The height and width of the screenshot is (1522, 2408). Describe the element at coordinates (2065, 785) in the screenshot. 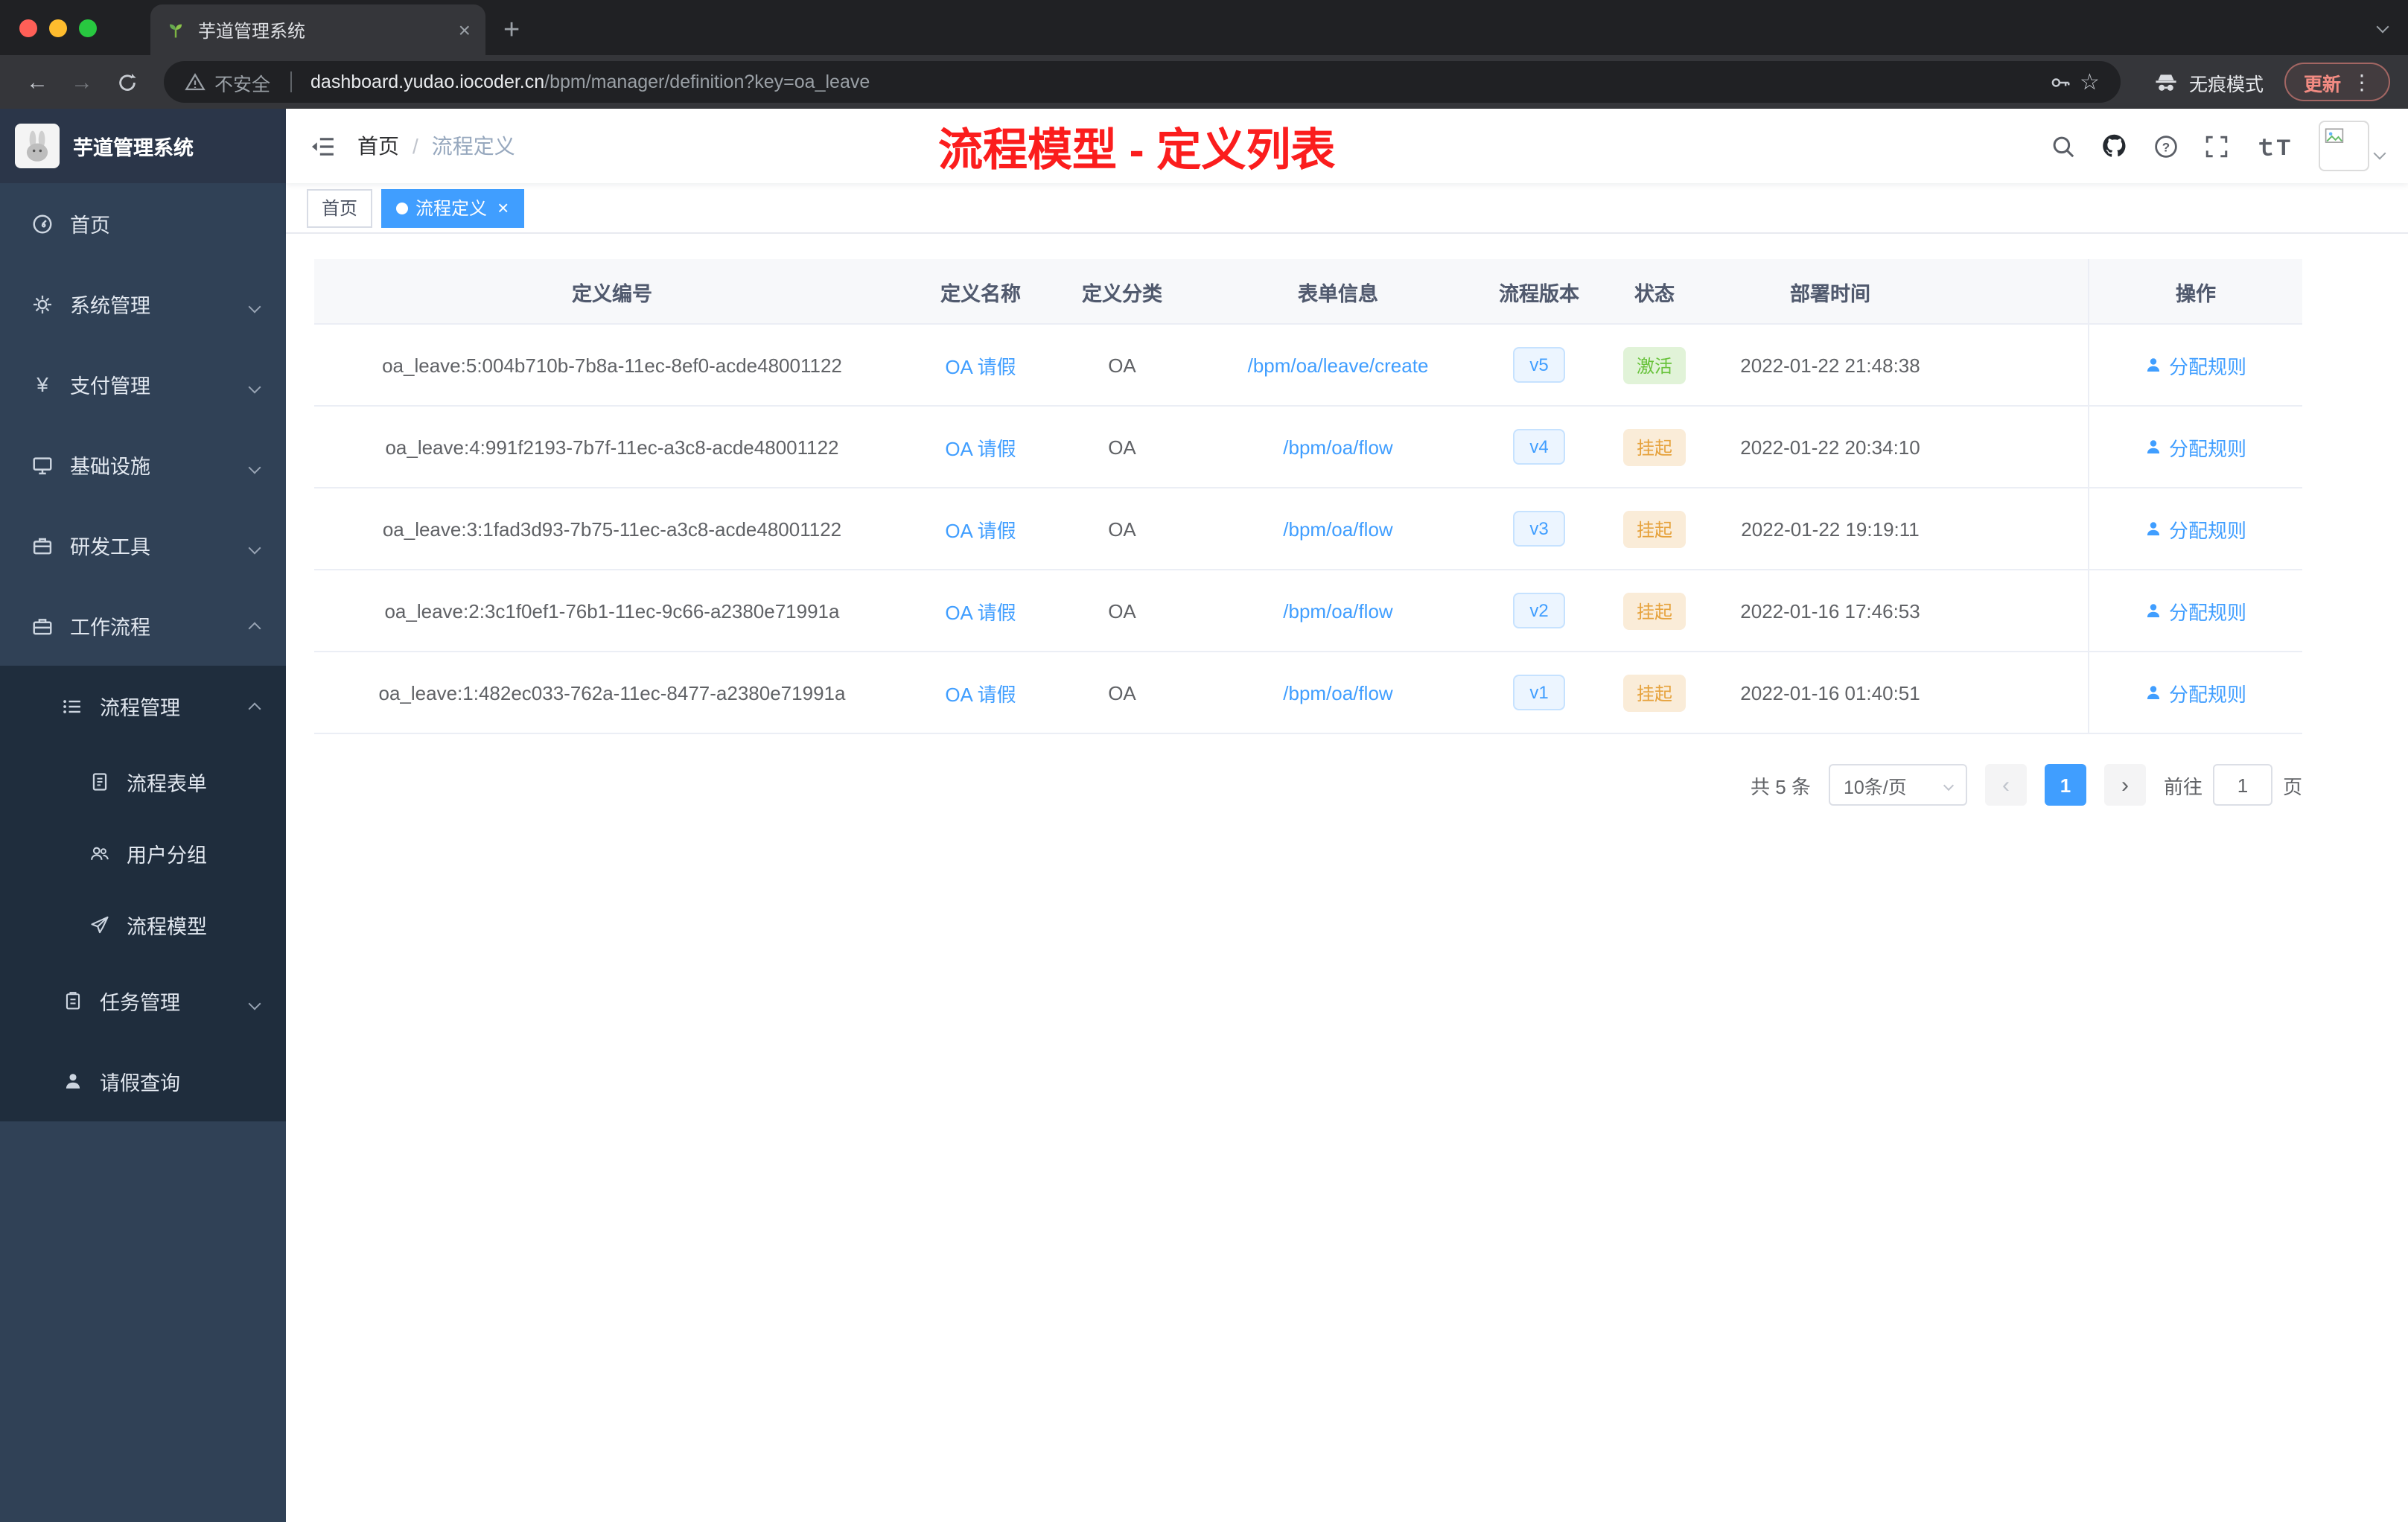

I see `page-1-button: 1` at that location.